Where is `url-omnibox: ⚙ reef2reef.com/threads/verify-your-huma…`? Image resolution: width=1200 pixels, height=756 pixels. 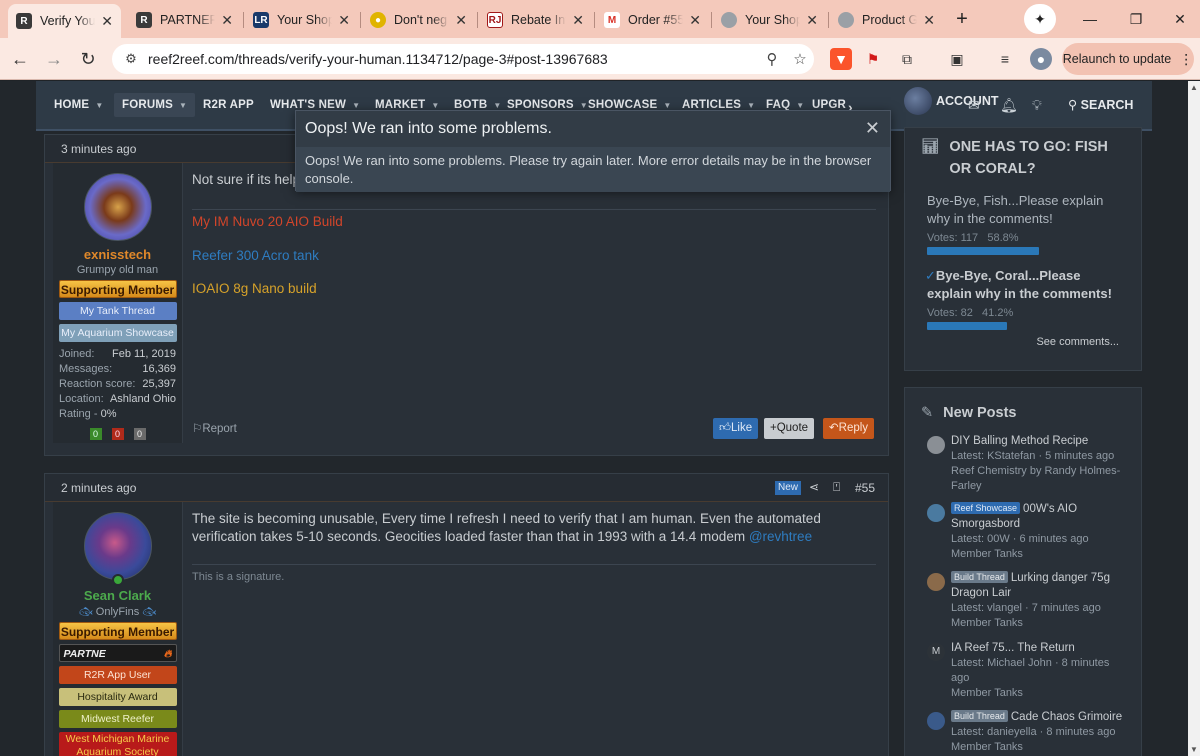
url-omnibox: ⚙ reef2reef.com/threads/verify-your-huma… is located at coordinates (463, 59).